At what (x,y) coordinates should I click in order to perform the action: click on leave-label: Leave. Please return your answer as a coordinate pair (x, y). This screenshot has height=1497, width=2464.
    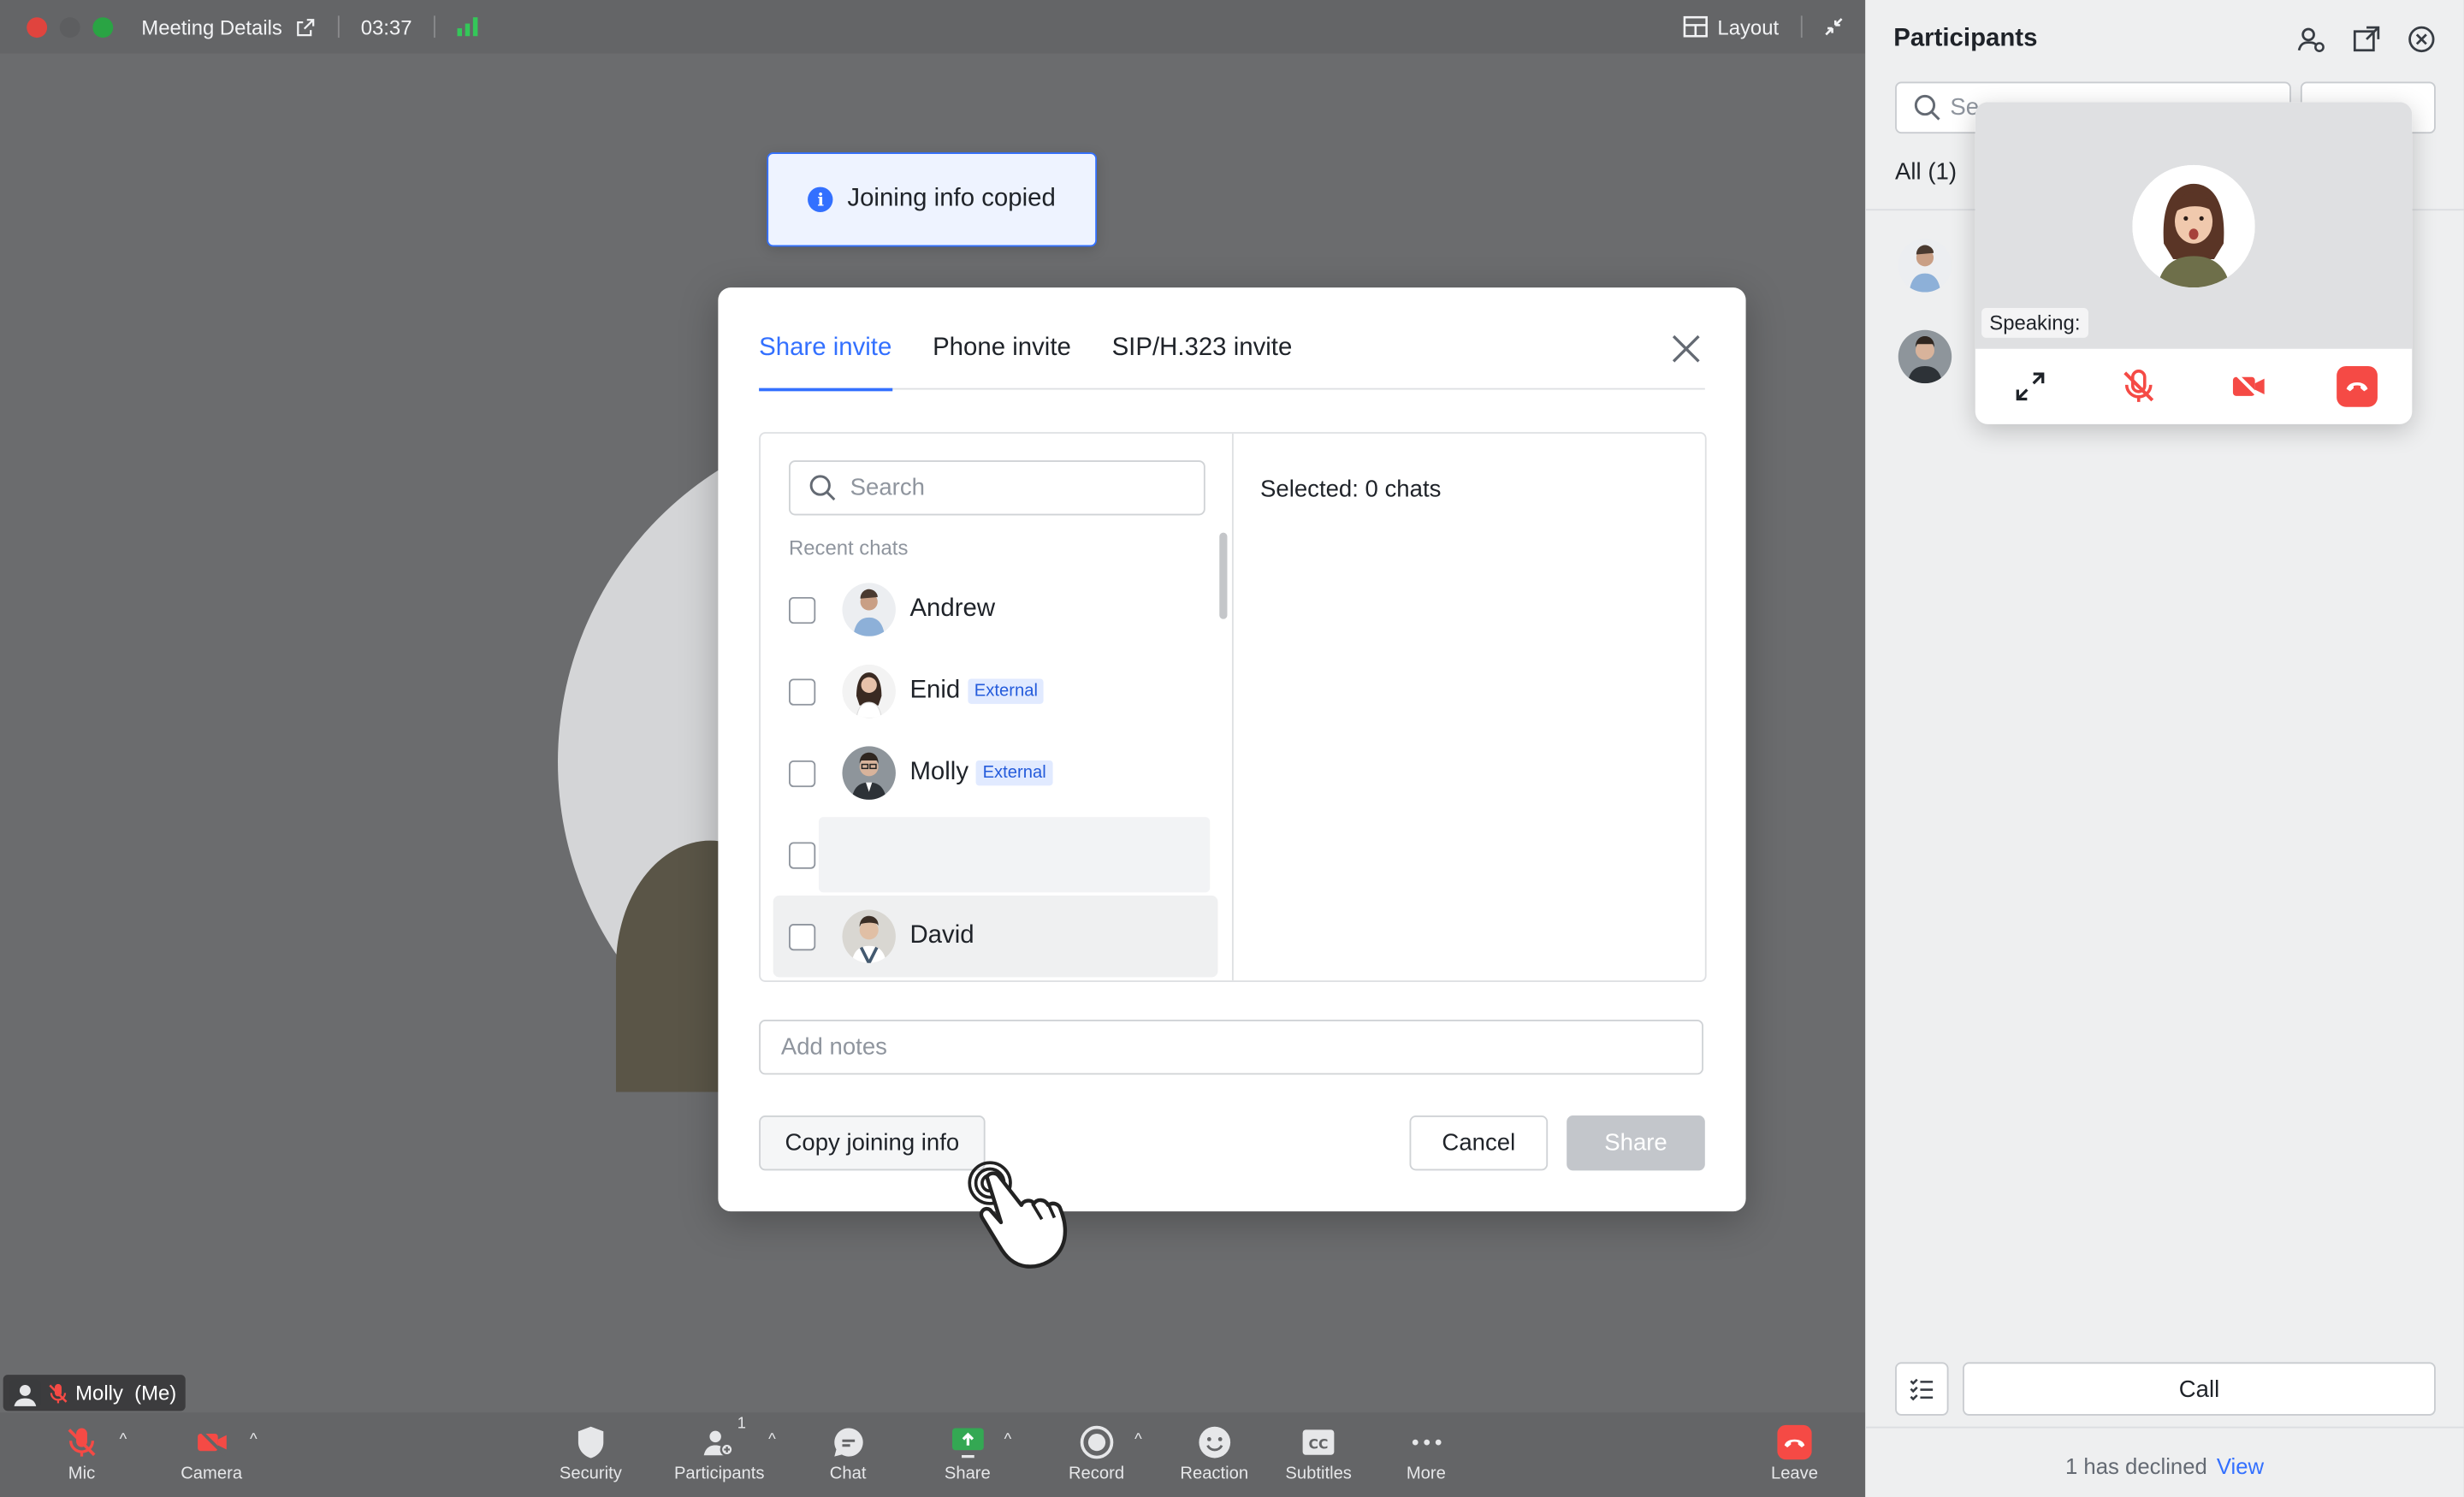
    Looking at the image, I should click on (1794, 1473).